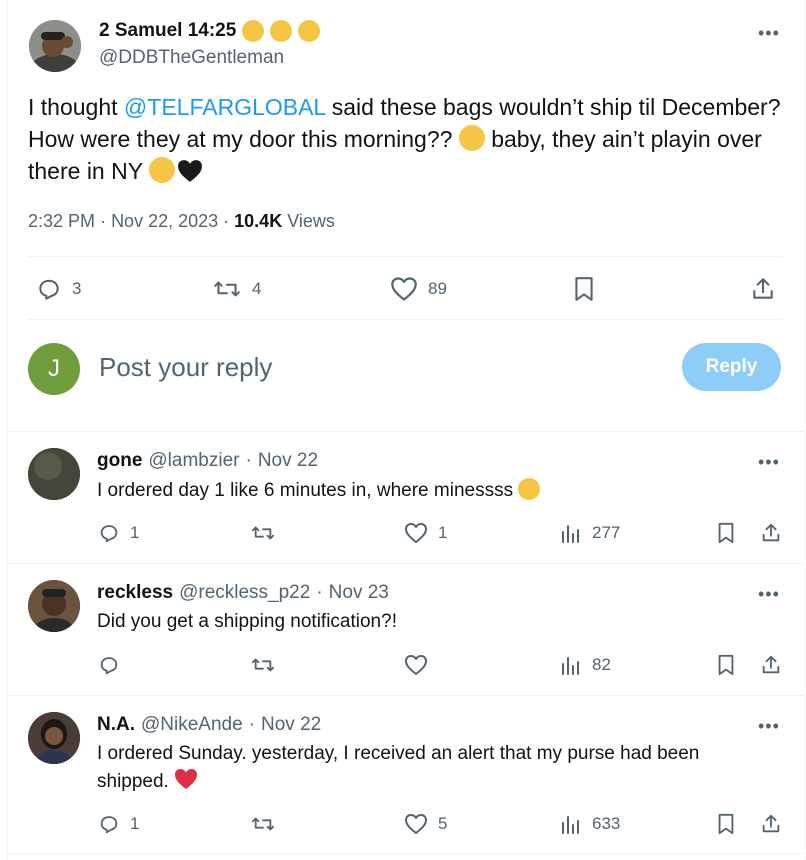 Image resolution: width=806 pixels, height=860 pixels. I want to click on reply-author-handle: @lambzier, so click(193, 461).